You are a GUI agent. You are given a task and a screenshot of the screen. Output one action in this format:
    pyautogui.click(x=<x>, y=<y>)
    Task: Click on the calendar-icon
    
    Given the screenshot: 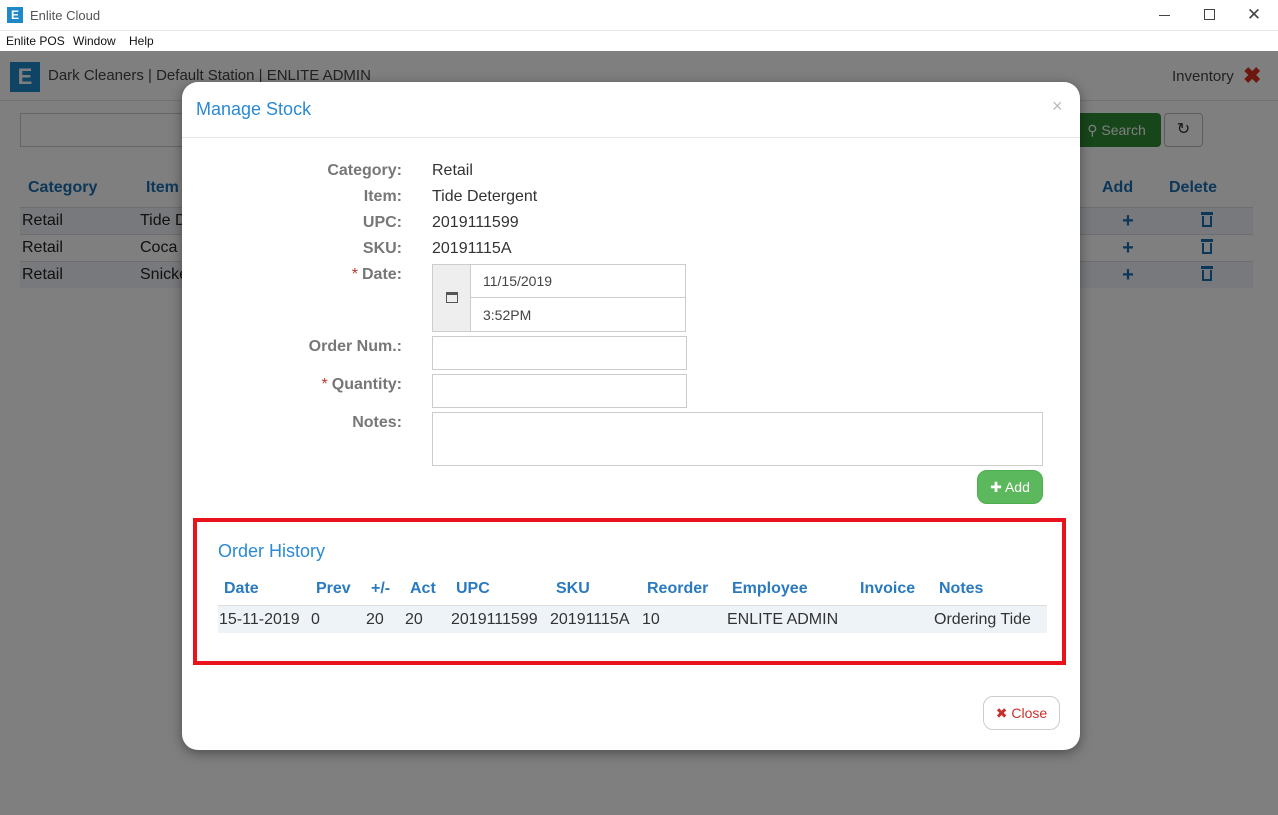 What is the action you would take?
    pyautogui.click(x=452, y=297)
    